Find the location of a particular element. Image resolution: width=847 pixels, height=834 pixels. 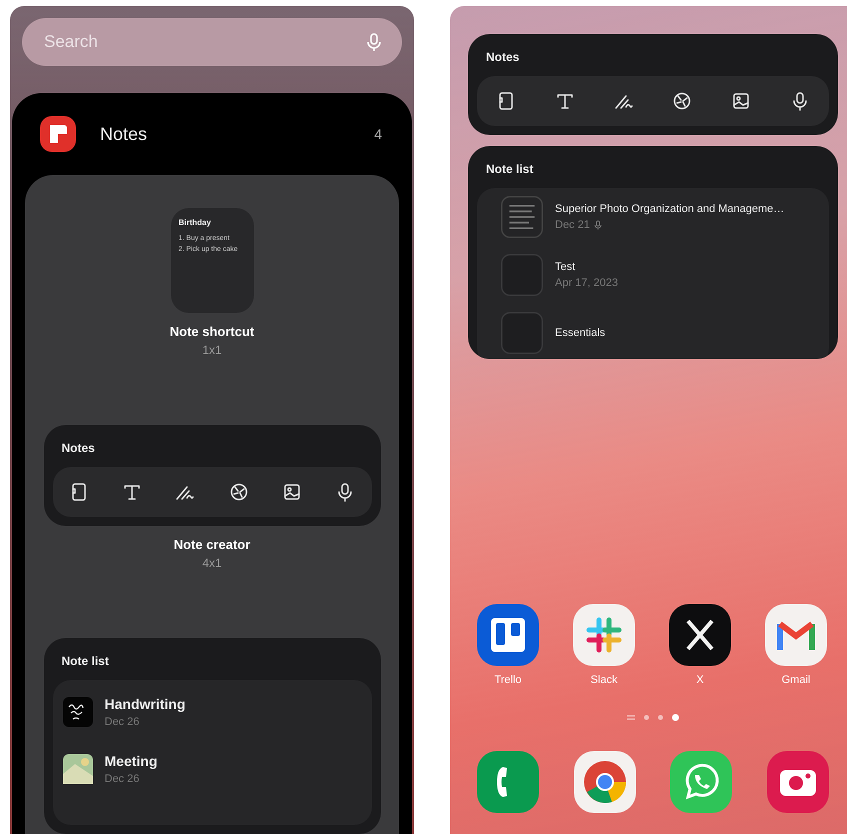

board-icon is located at coordinates (508, 635).